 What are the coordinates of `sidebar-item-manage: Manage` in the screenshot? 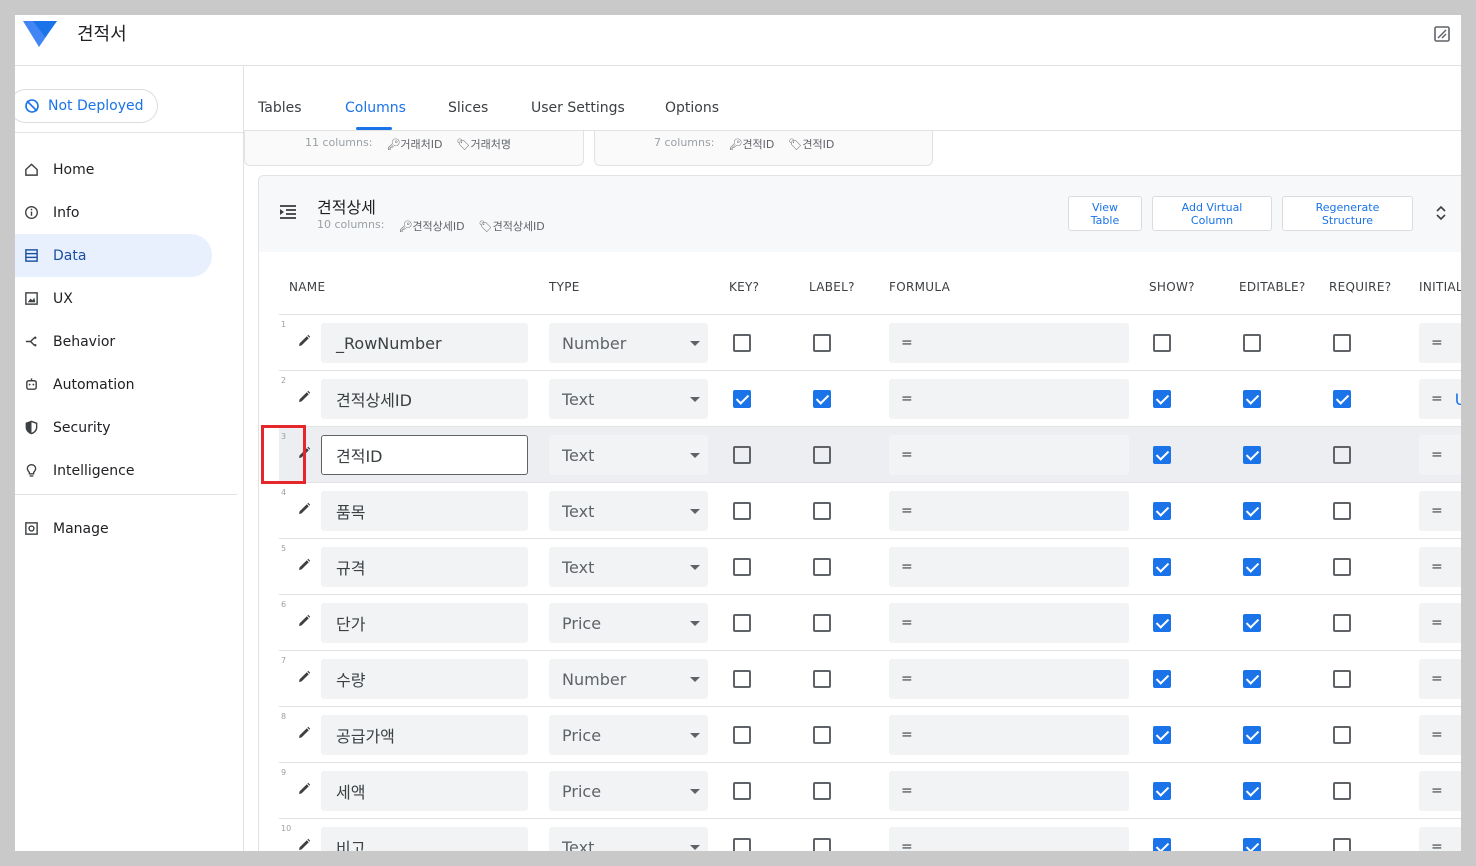 It's located at (113, 528).